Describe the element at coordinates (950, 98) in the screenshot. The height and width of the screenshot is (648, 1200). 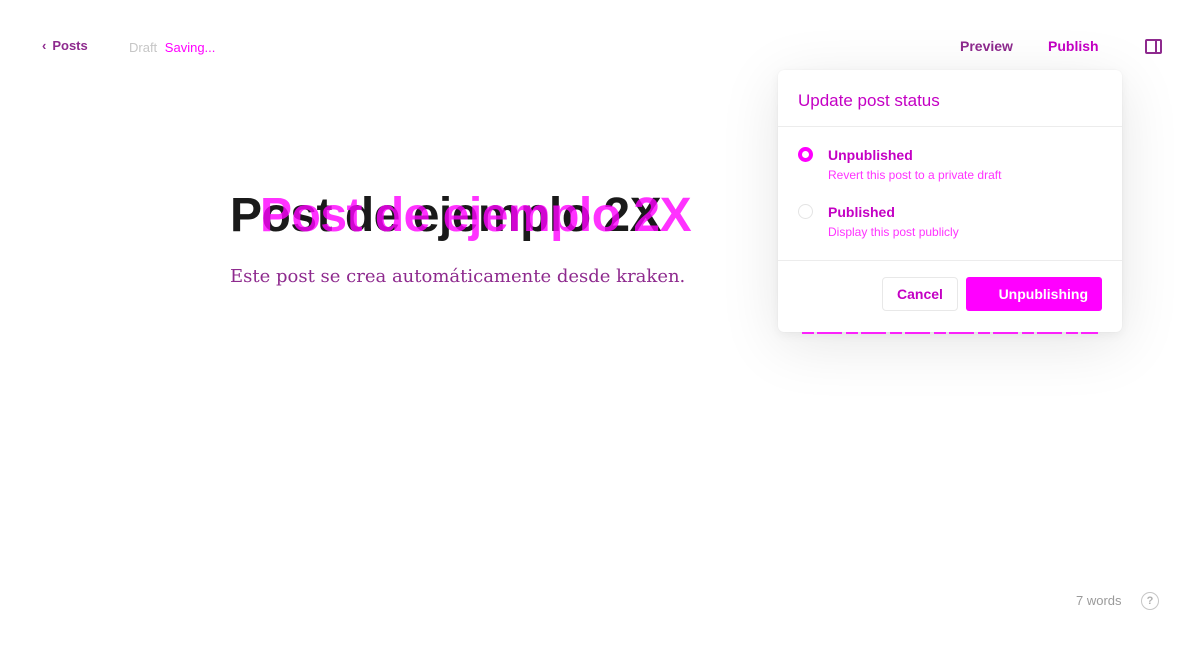
I see `popover-title: Update post status` at that location.